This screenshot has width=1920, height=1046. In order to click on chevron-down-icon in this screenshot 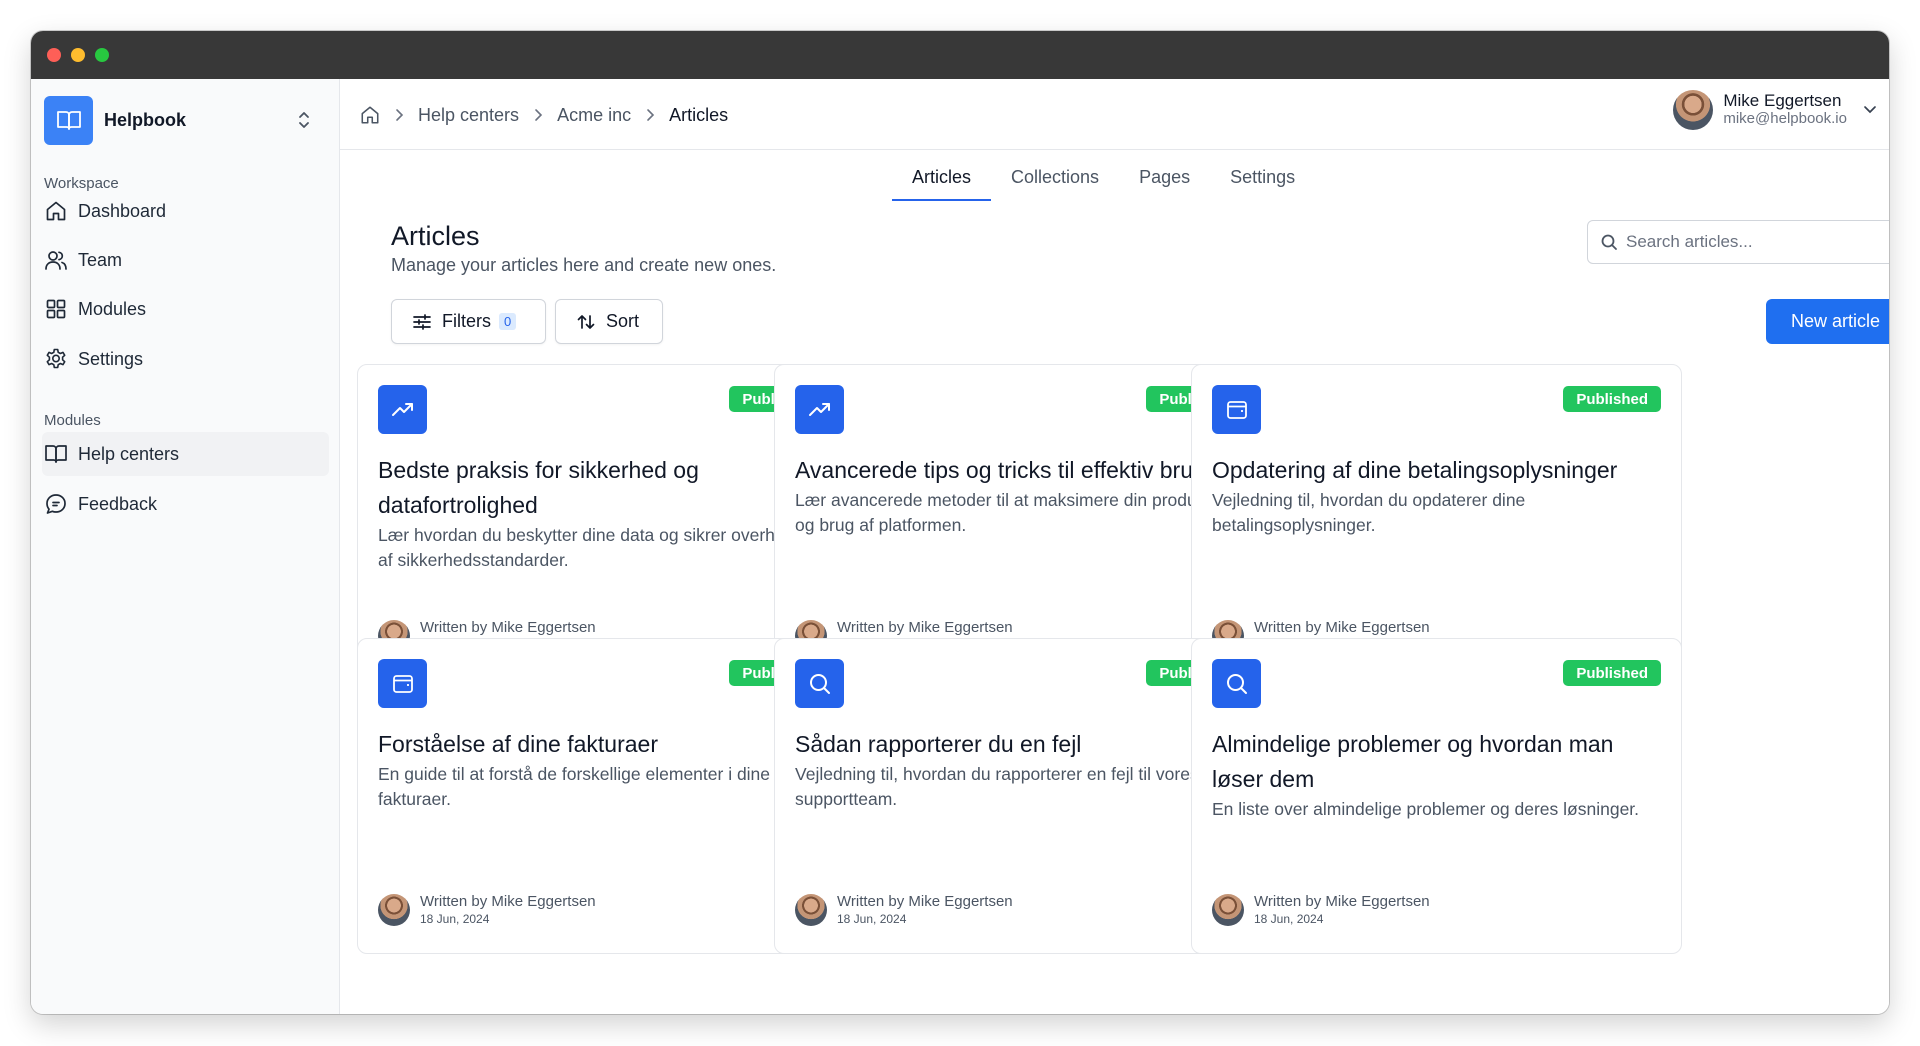, I will do `click(1870, 110)`.